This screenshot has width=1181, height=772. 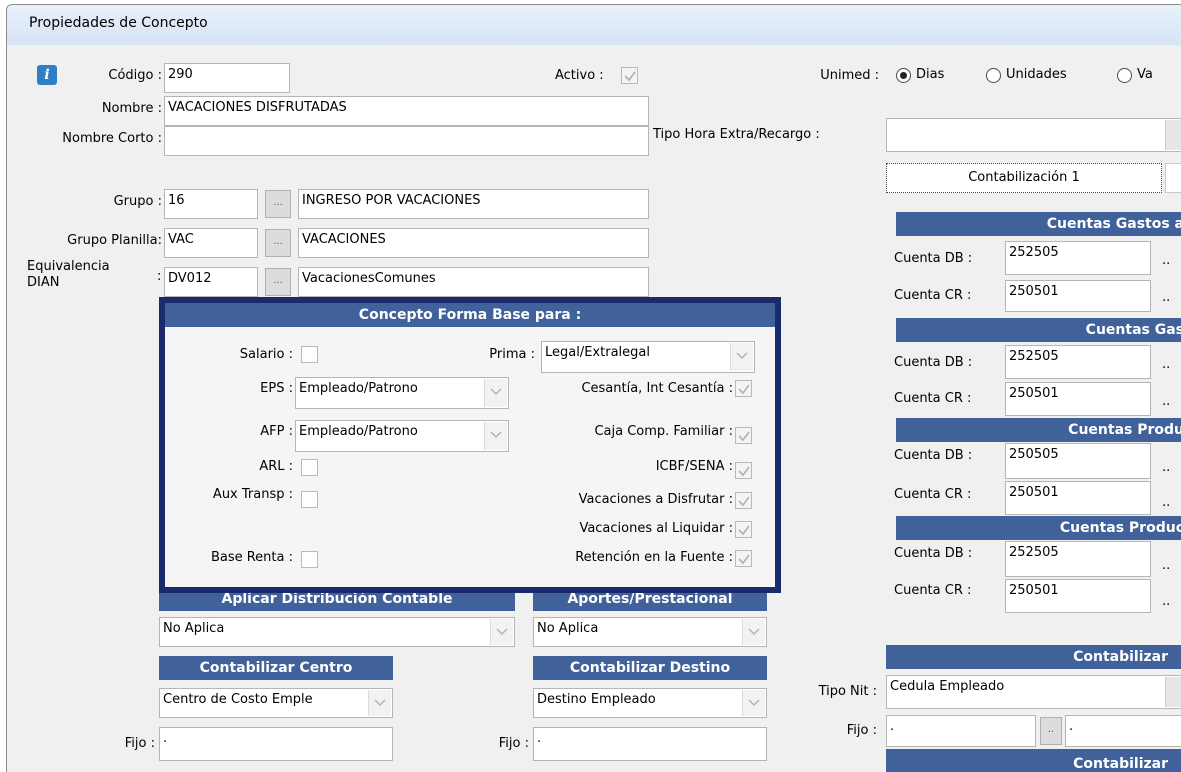 What do you see at coordinates (43, 282) in the screenshot?
I see `equivalencia-label-dian: DIAN` at bounding box center [43, 282].